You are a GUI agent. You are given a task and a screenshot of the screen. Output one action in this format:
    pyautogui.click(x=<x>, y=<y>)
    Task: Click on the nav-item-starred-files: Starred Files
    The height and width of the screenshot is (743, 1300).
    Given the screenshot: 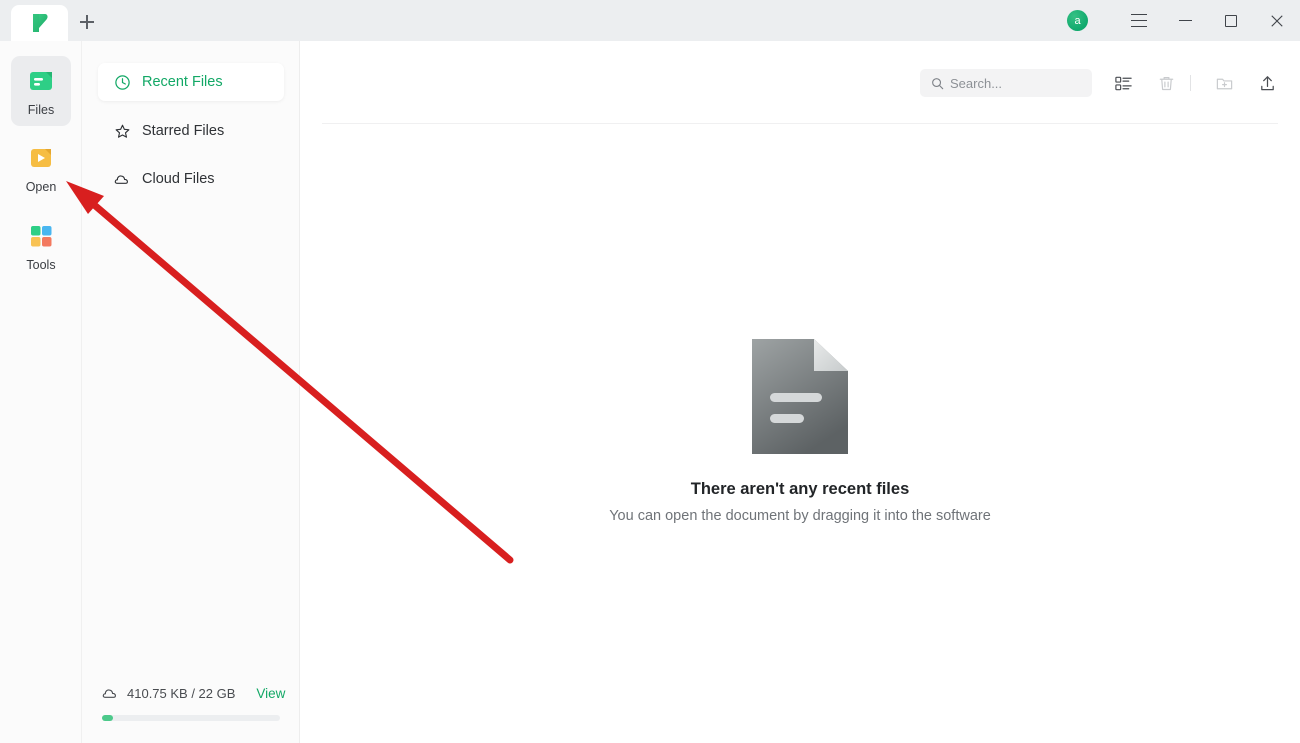 What is the action you would take?
    pyautogui.click(x=191, y=131)
    